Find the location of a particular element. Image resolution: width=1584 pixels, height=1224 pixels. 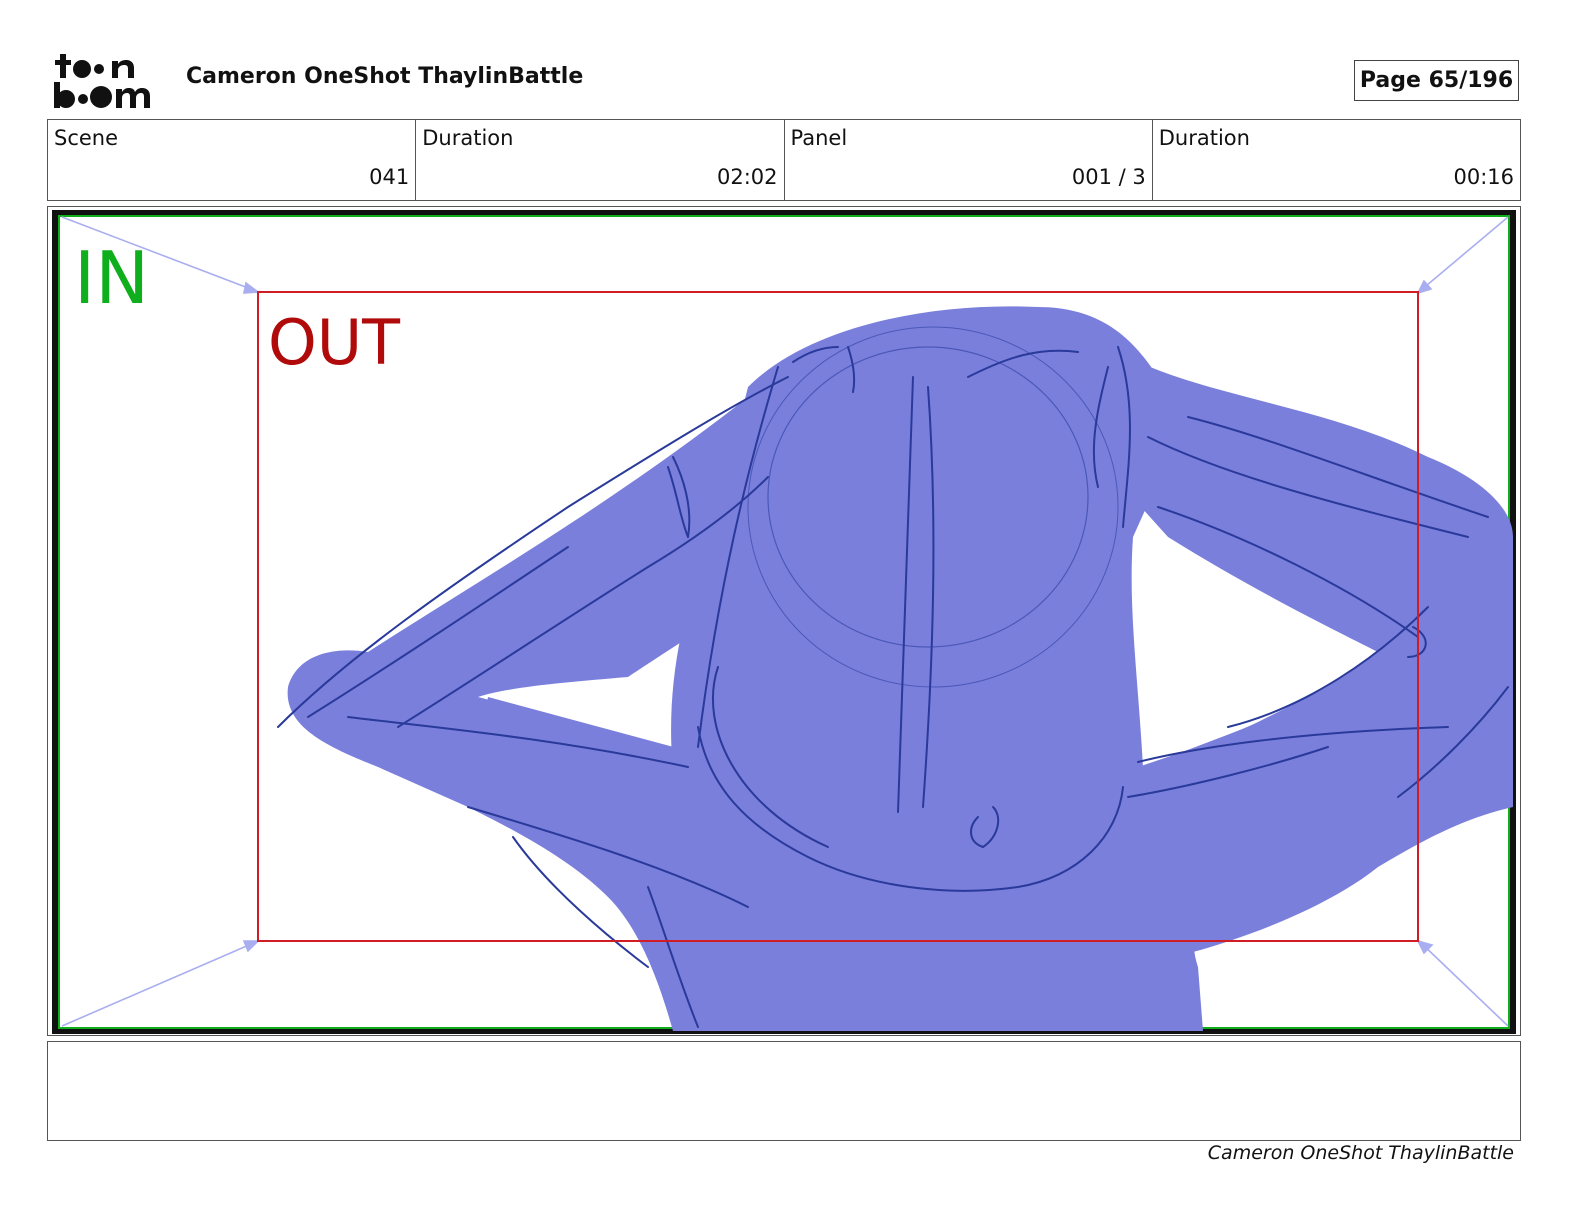

page-indicator: Page 65/196 is located at coordinates (1436, 80).